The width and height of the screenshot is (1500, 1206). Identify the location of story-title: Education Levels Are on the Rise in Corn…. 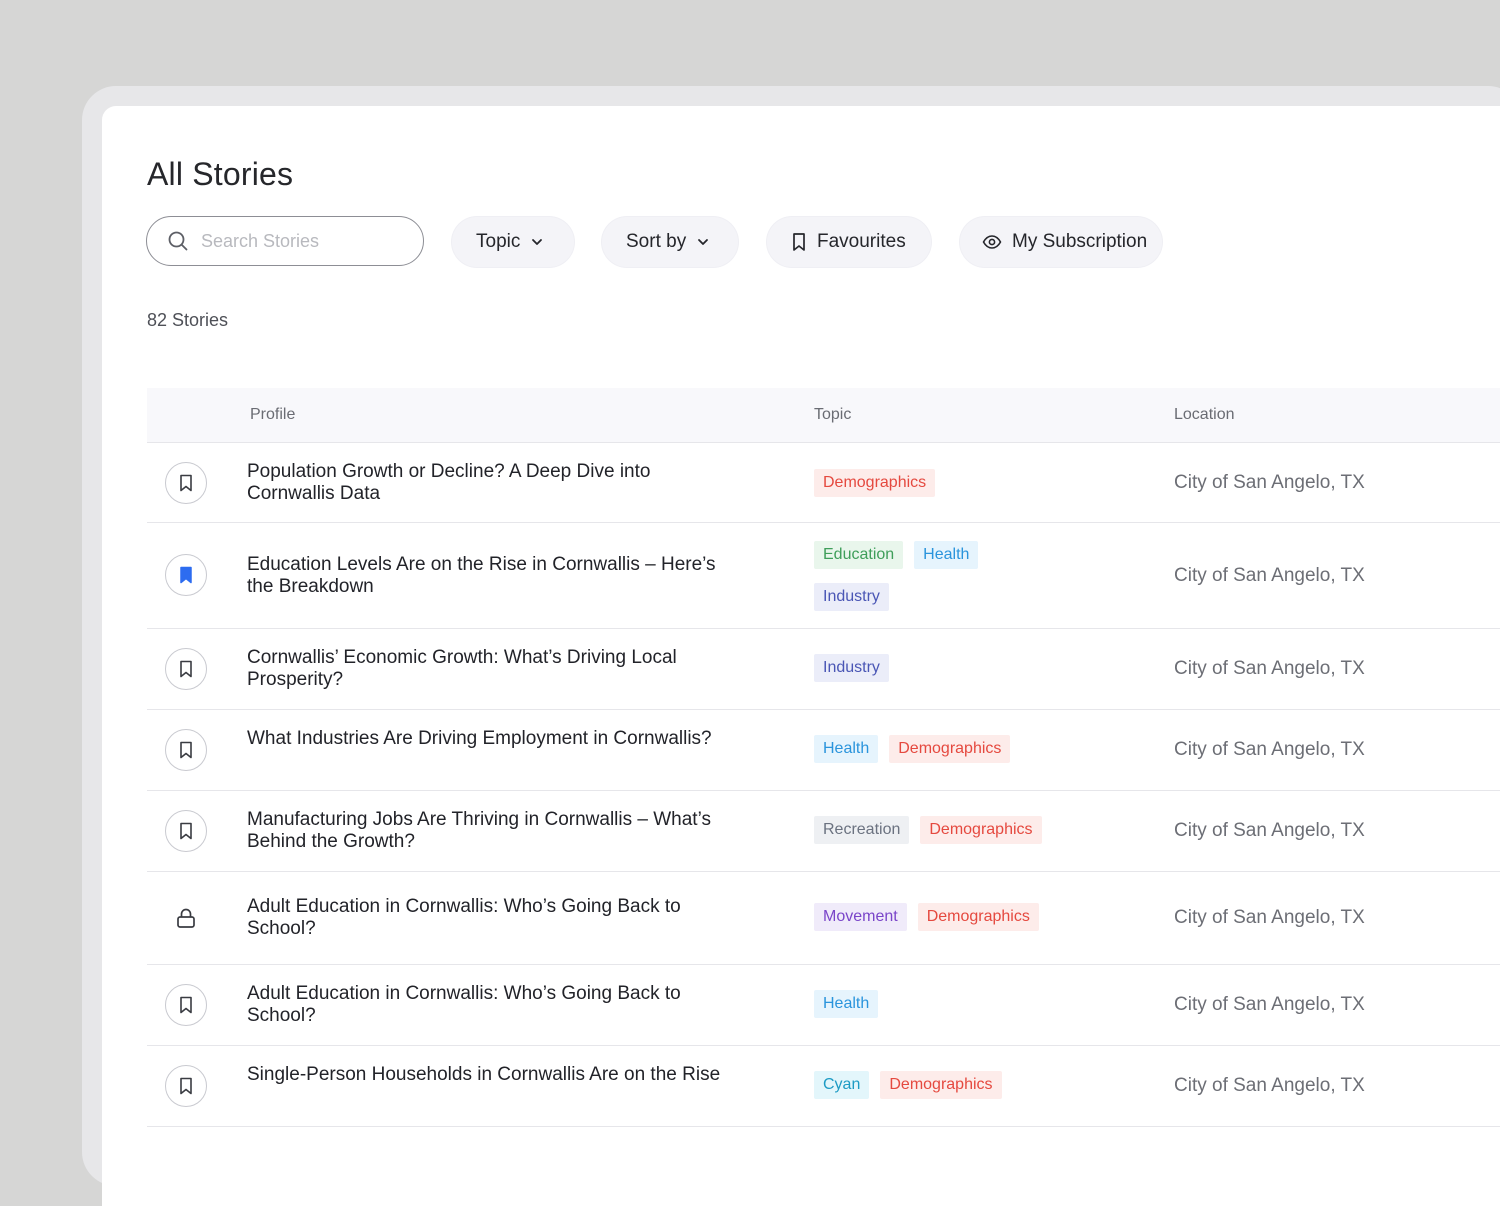
(487, 576).